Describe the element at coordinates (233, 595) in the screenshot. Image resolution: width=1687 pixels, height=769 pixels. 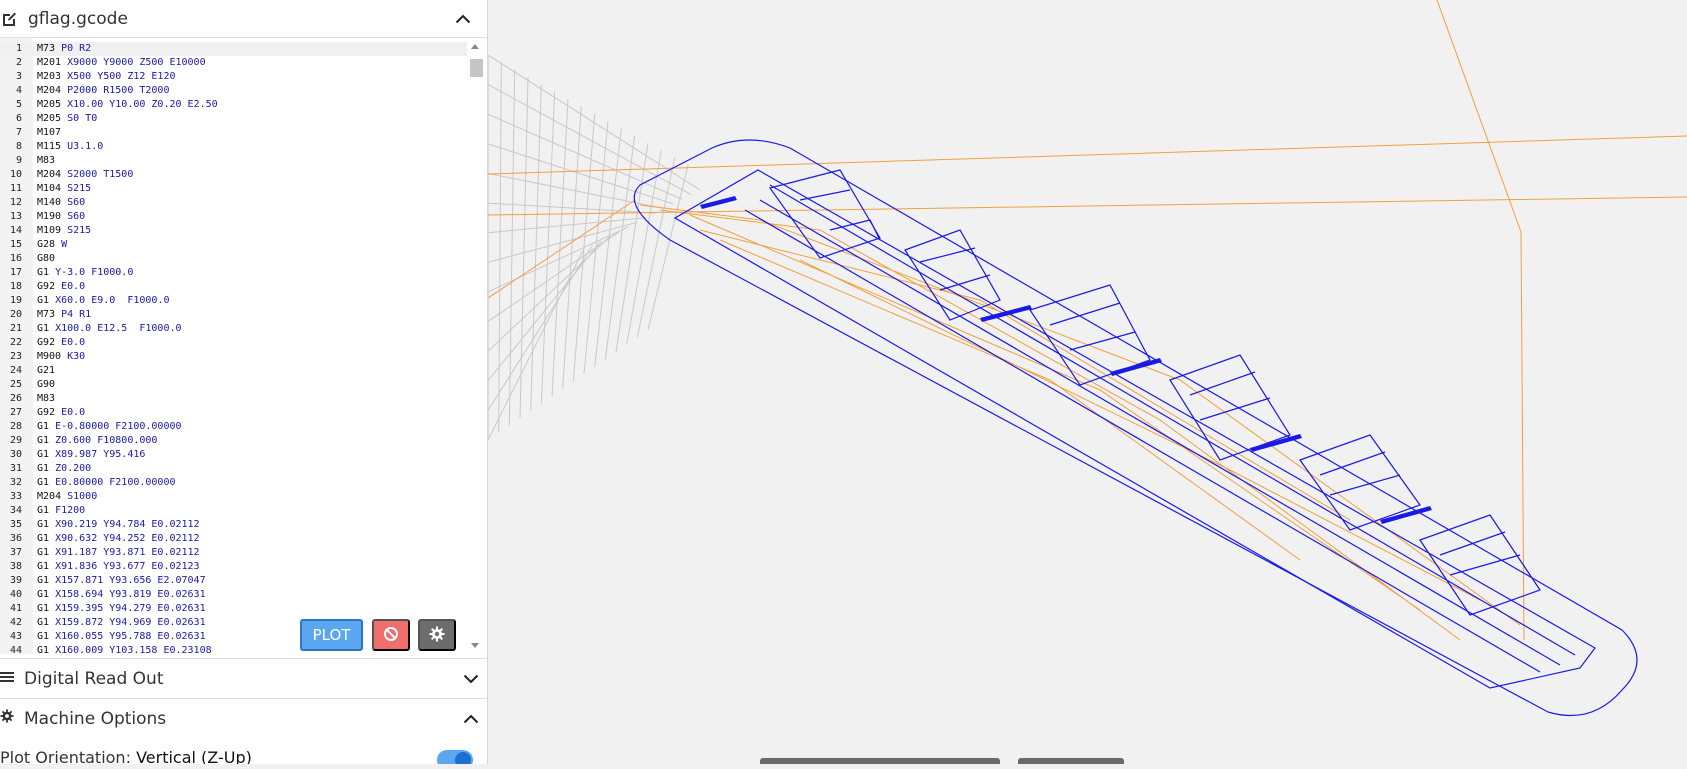
I see `gcode-line: 40 G1 X158.694 Y93.819 E0.02631` at that location.